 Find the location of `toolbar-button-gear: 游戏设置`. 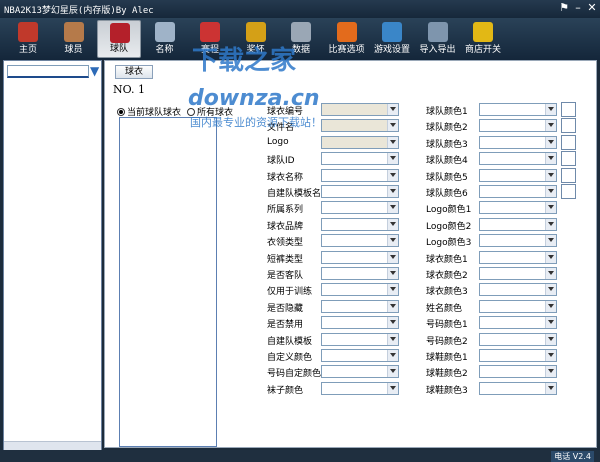

toolbar-button-gear: 游戏设置 is located at coordinates (392, 39).